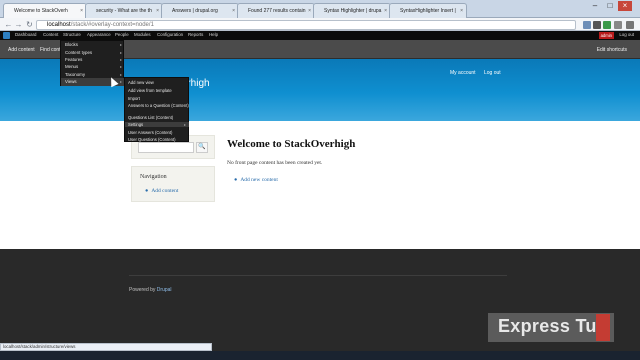 The image size is (640, 360). What do you see at coordinates (6, 35) in the screenshot?
I see `home-icon` at bounding box center [6, 35].